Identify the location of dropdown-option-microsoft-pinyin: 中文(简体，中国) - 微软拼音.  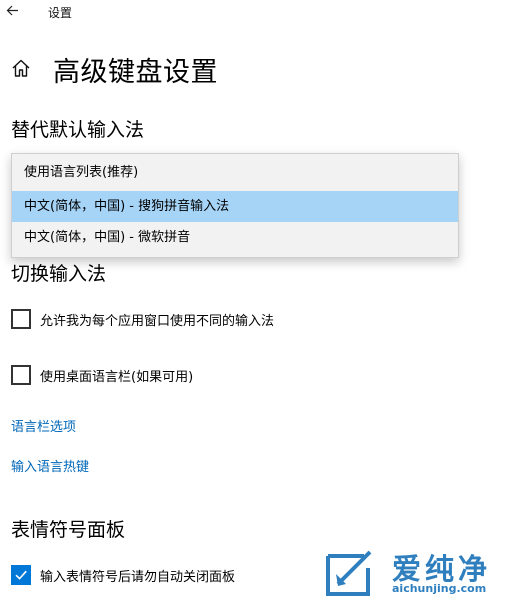
(235, 237).